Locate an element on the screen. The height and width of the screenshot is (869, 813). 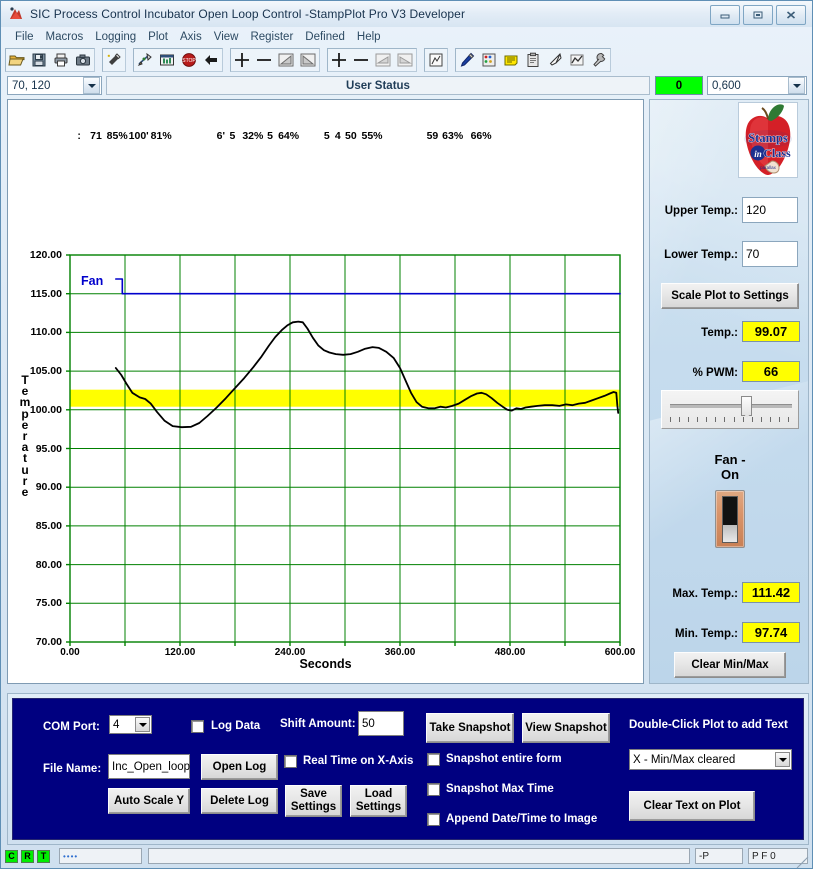
x-range-combo: 0,600 is located at coordinates (757, 85).